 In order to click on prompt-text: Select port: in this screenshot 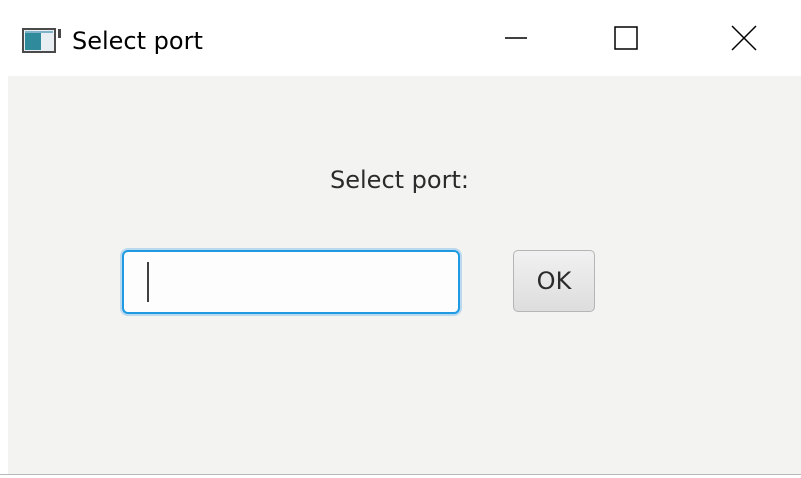, I will do `click(399, 180)`.